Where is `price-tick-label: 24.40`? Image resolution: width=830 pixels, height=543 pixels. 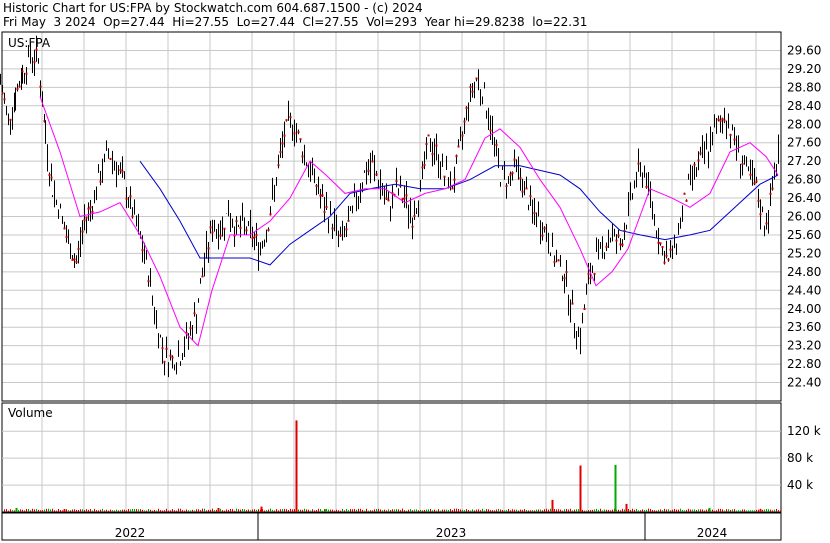 price-tick-label: 24.40 is located at coordinates (804, 290).